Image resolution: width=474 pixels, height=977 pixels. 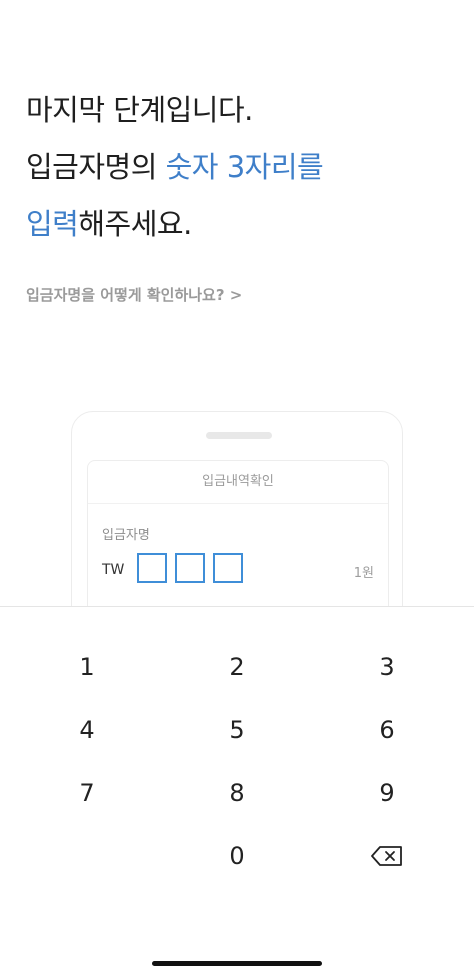 What do you see at coordinates (237, 730) in the screenshot?
I see `key-5: 5` at bounding box center [237, 730].